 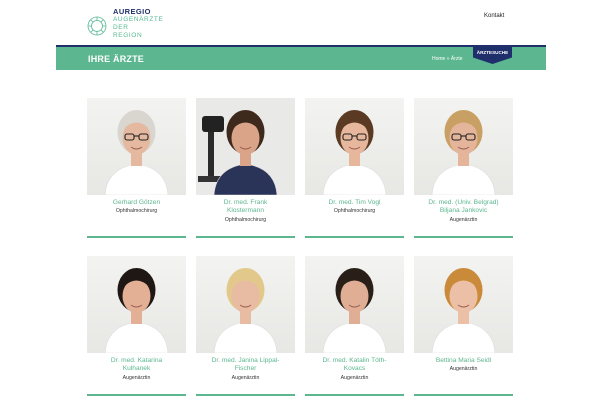 I want to click on doctor-name-line: Dr. med. Katalin Tóth-, so click(x=354, y=360).